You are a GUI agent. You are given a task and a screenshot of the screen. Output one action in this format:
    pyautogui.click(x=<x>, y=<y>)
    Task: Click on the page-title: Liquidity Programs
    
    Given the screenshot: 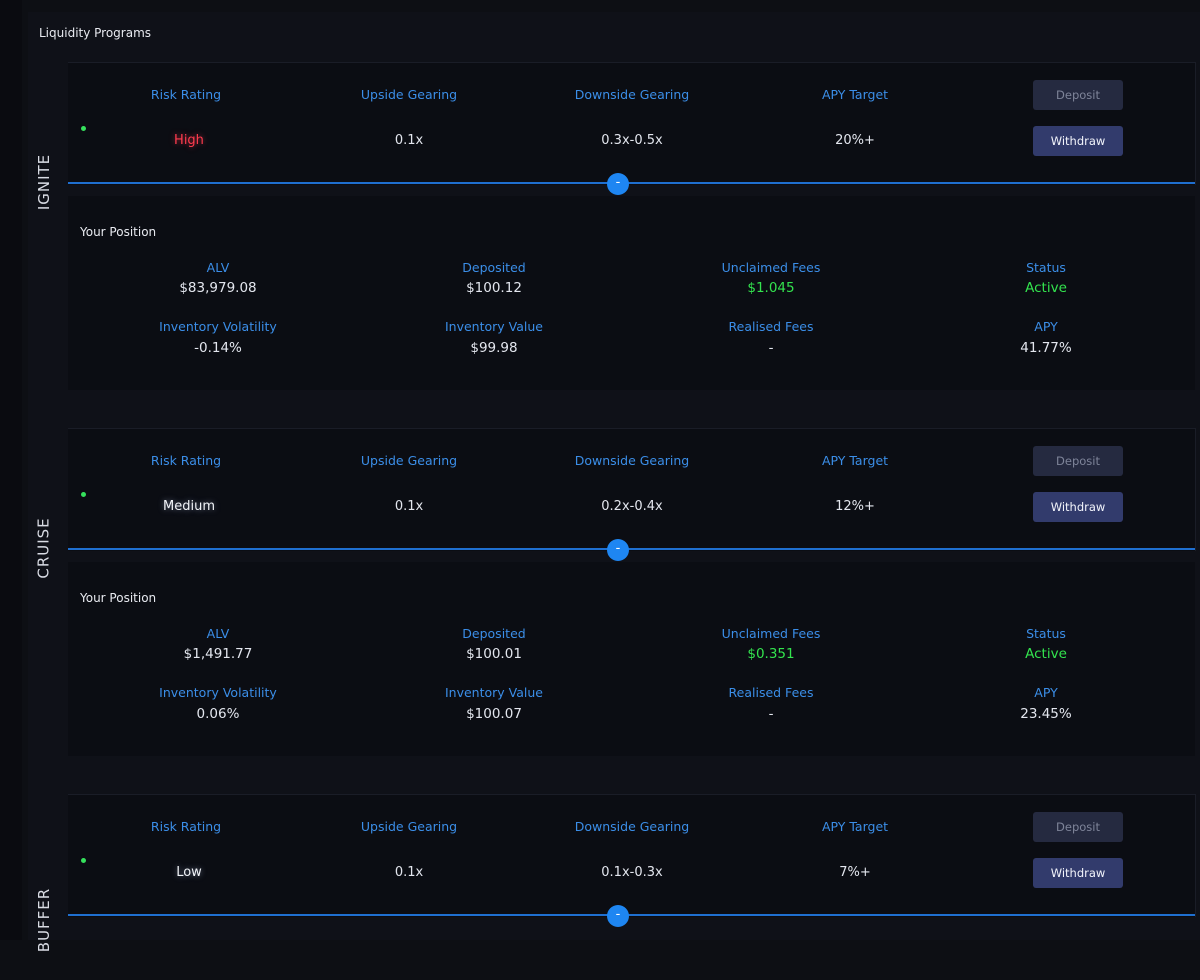 What is the action you would take?
    pyautogui.click(x=95, y=33)
    